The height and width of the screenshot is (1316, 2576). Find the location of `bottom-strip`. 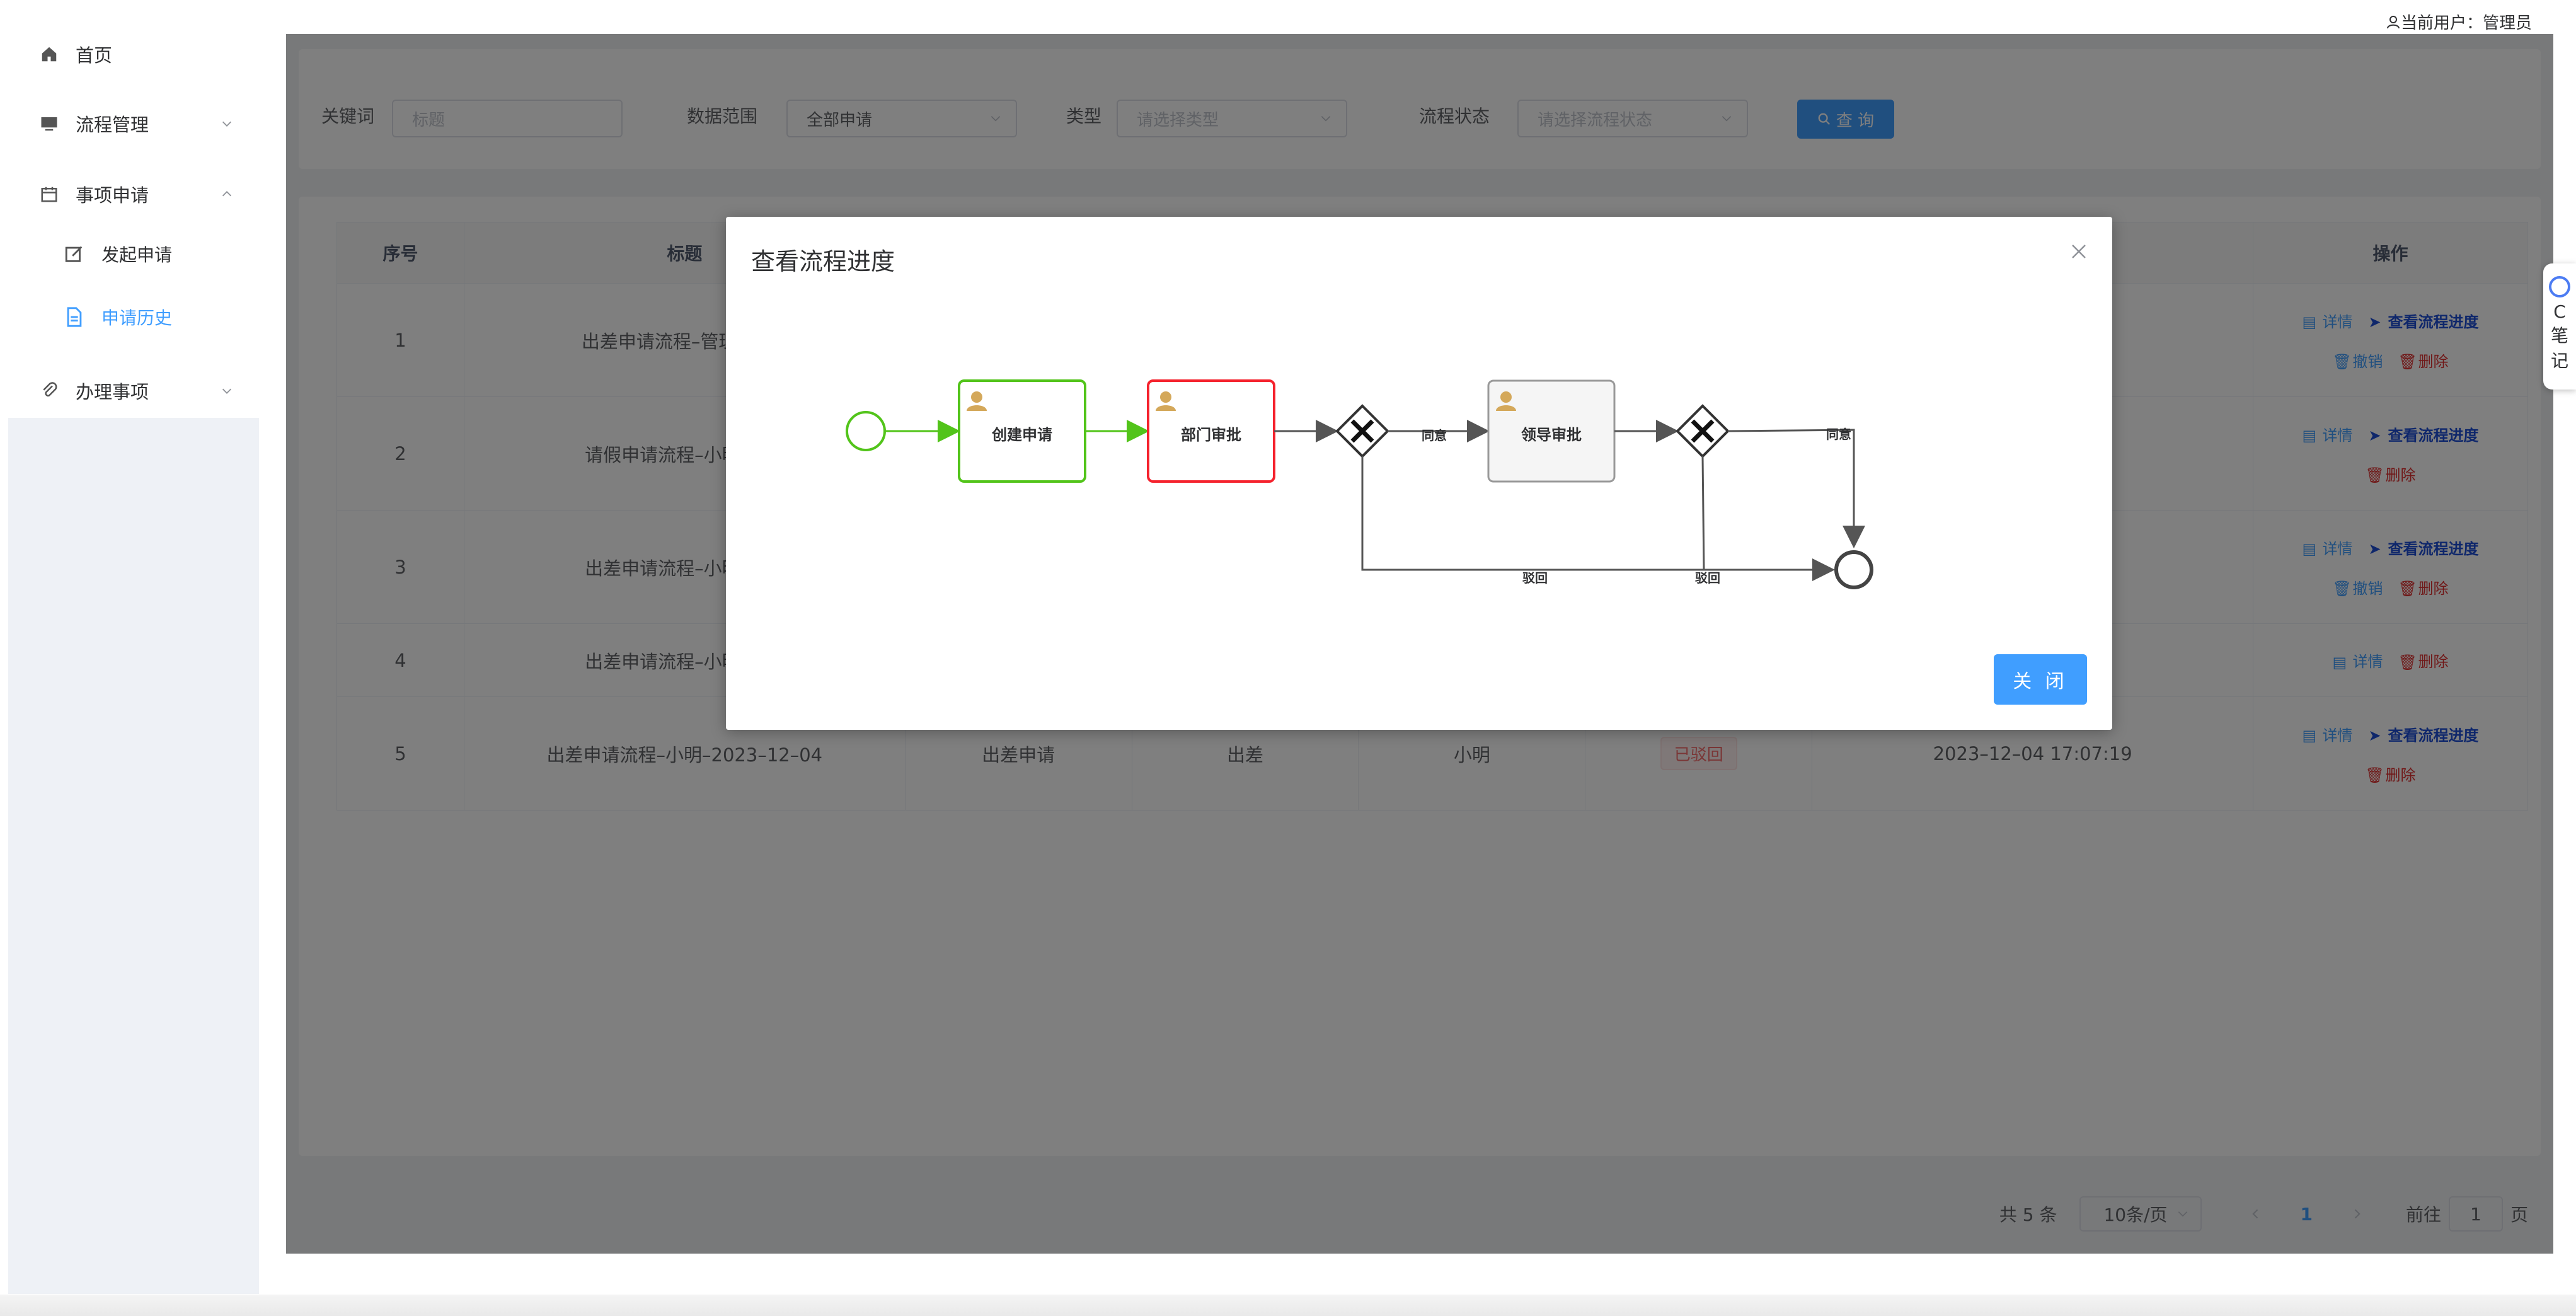

bottom-strip is located at coordinates (1288, 1305).